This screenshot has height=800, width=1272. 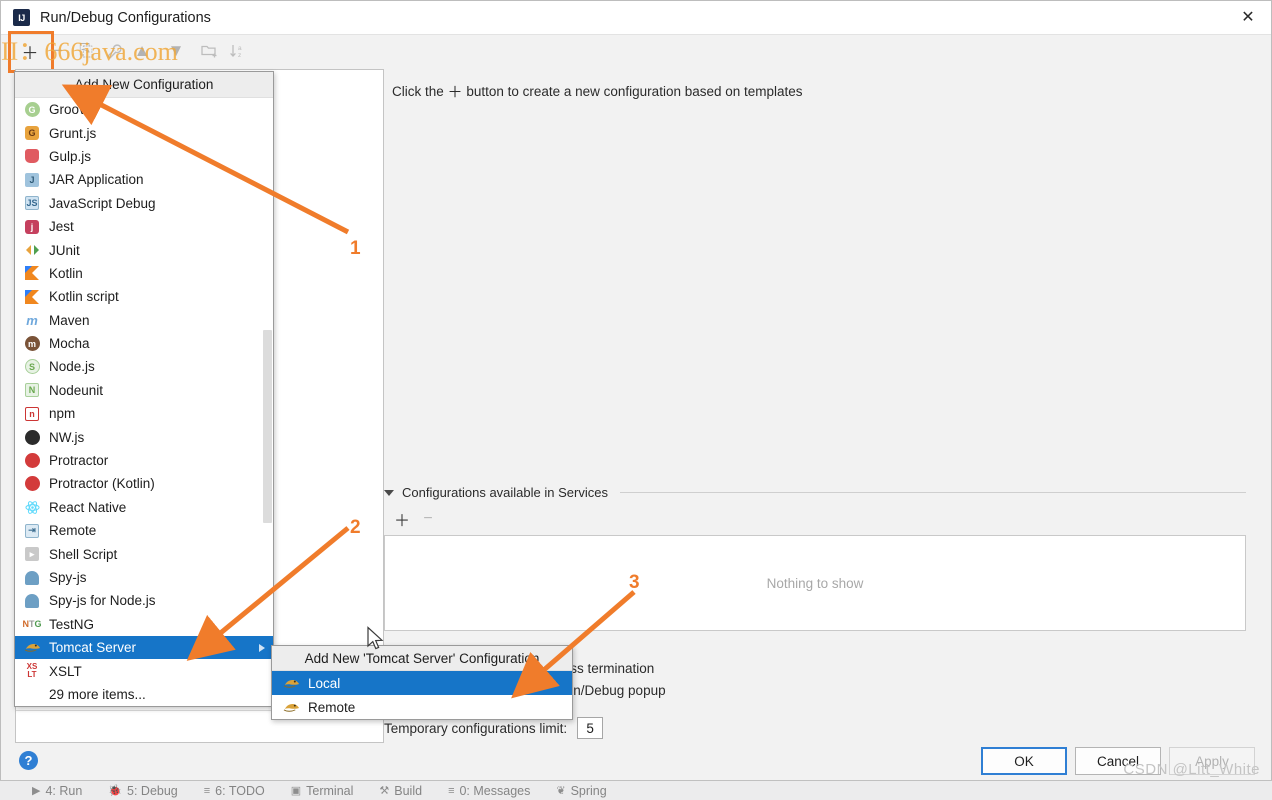 What do you see at coordinates (581, 791) in the screenshot?
I see `ide-tab-spring: ❦ Spring` at bounding box center [581, 791].